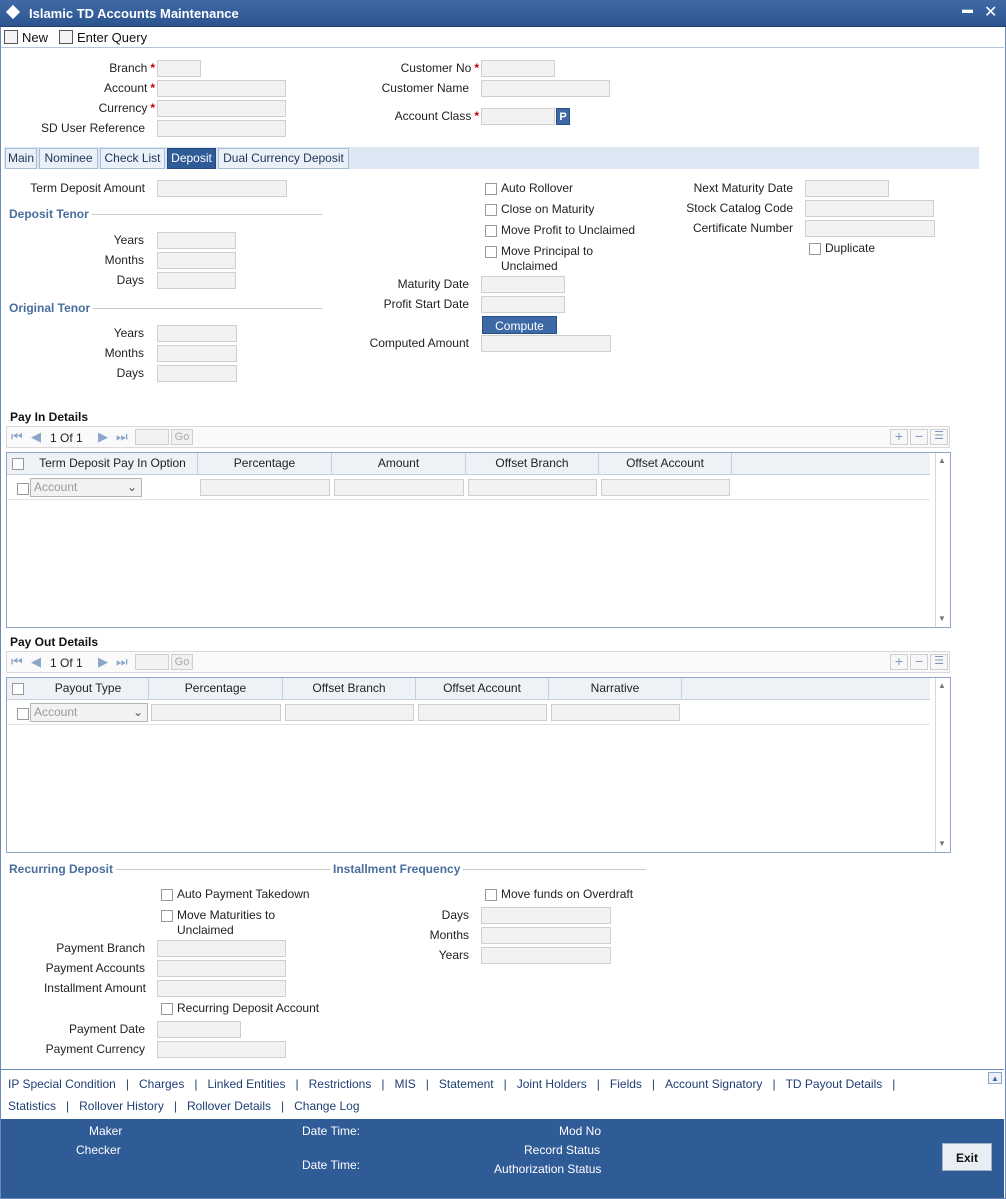  I want to click on pay-in-row-checkbox, so click(23, 489).